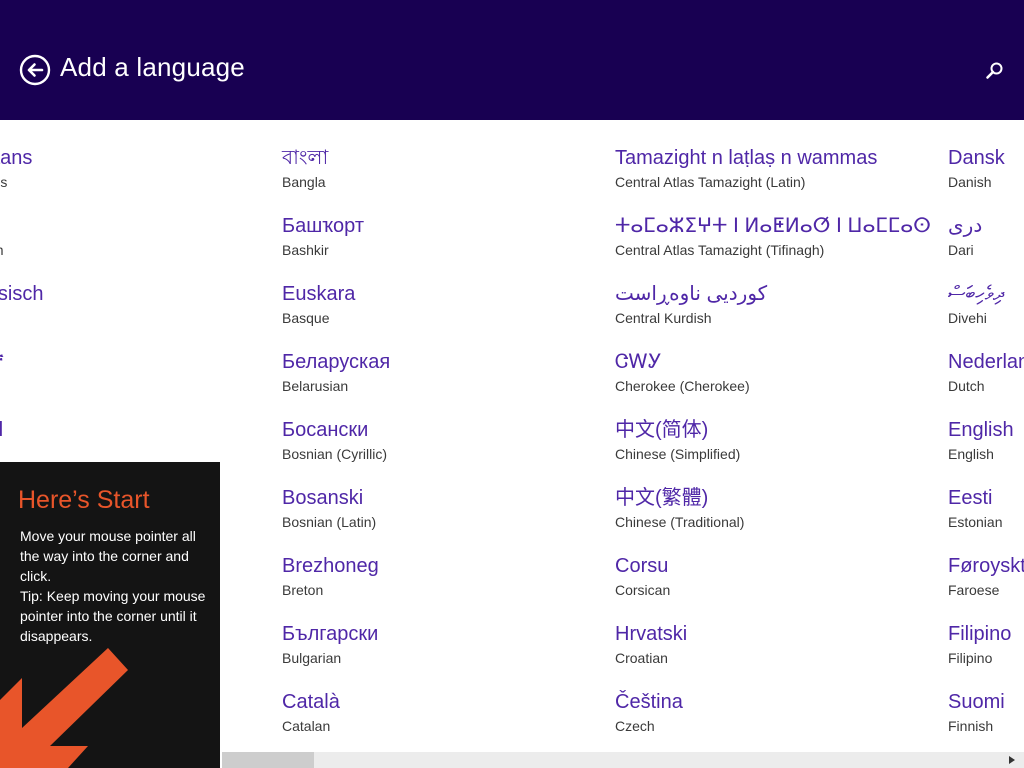  Describe the element at coordinates (2, 430) in the screenshot. I see `language-native-name: العربية` at that location.